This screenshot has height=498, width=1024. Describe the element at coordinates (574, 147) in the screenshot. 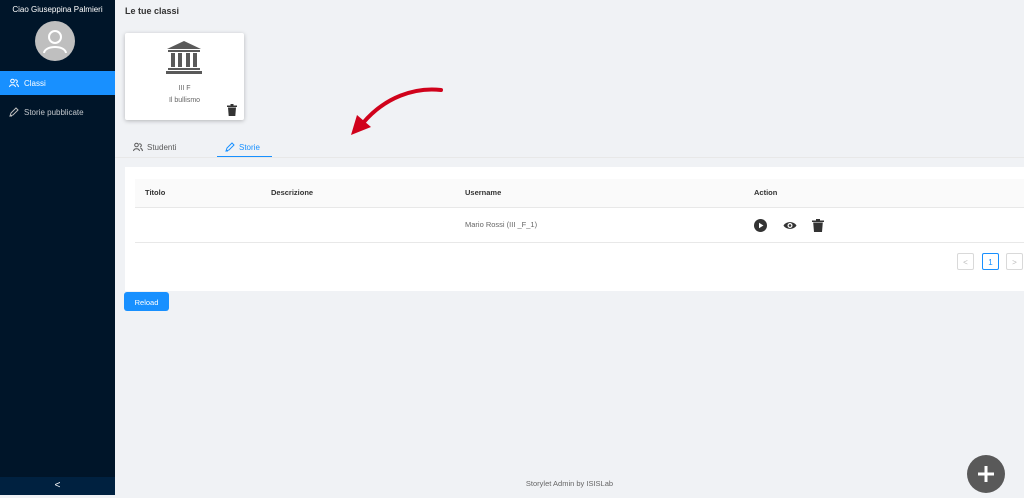

I see `tab-bar: Studenti Storie` at that location.